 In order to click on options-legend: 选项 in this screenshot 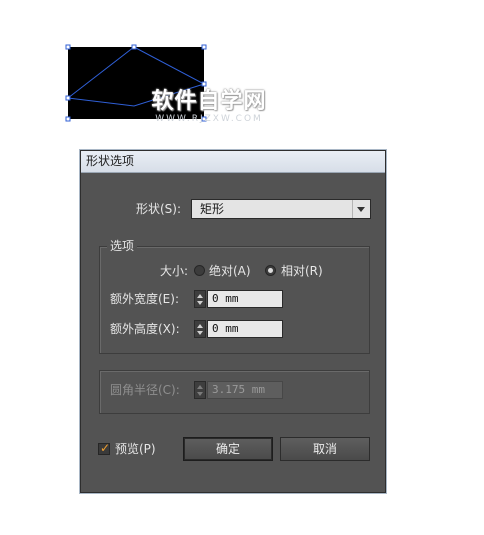, I will do `click(122, 246)`.